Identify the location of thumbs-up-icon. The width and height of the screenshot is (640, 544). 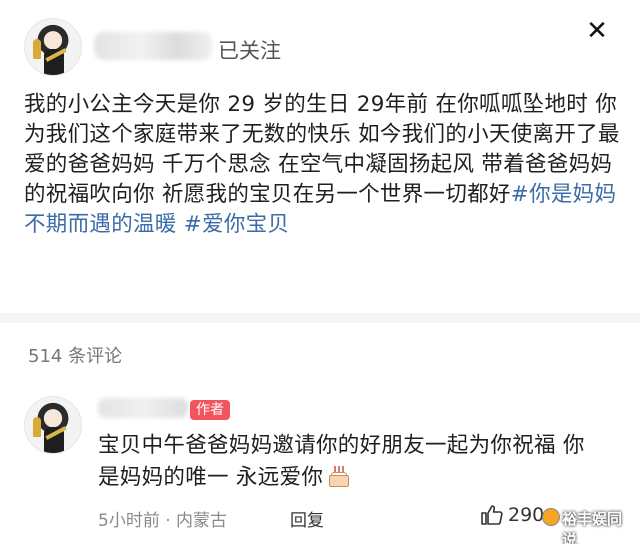
(492, 515).